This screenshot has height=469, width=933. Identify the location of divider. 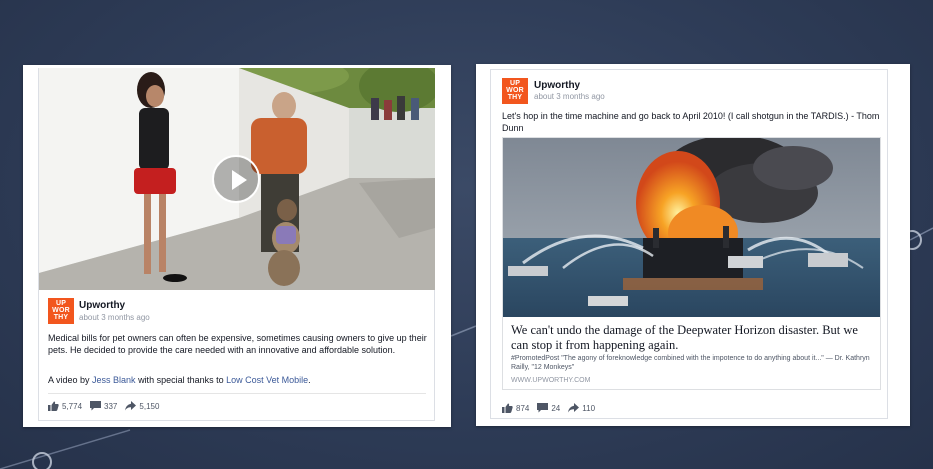
(237, 393).